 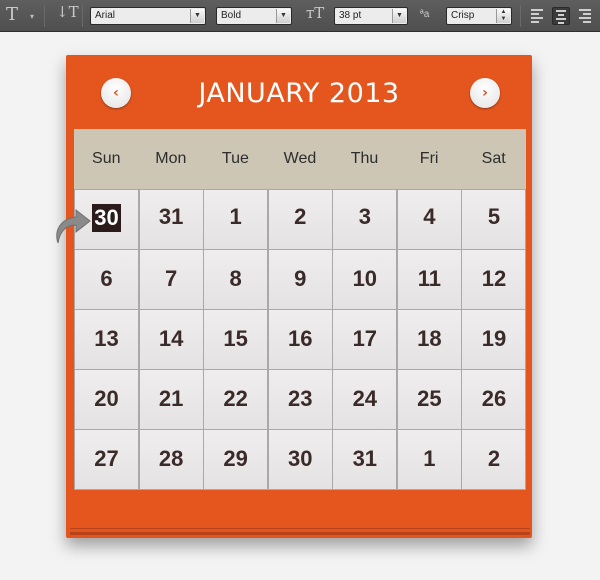 What do you see at coordinates (364, 216) in the screenshot?
I see `day-number: 3` at bounding box center [364, 216].